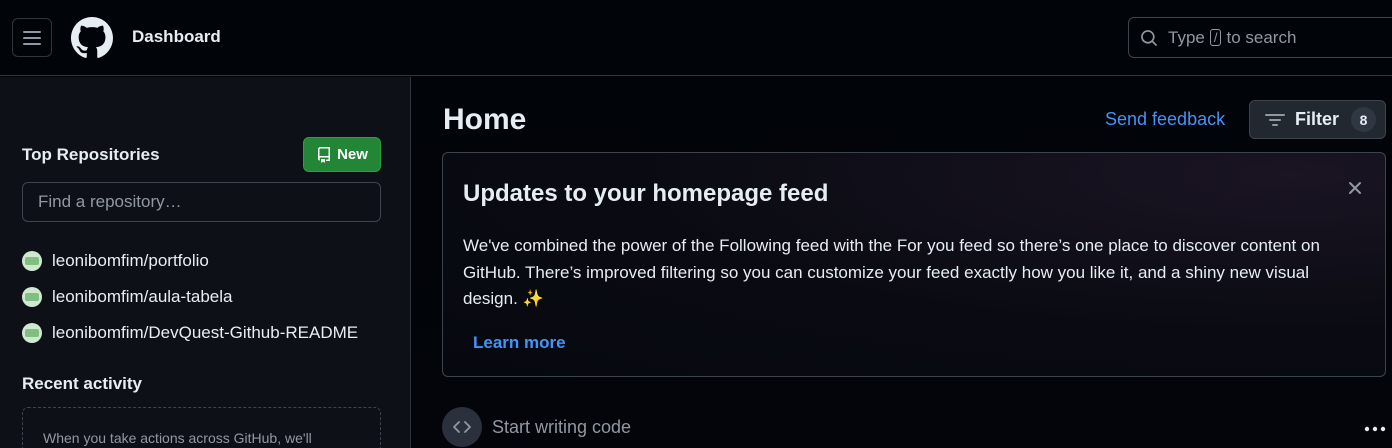  I want to click on filter-button: Filter 8, so click(1317, 119).